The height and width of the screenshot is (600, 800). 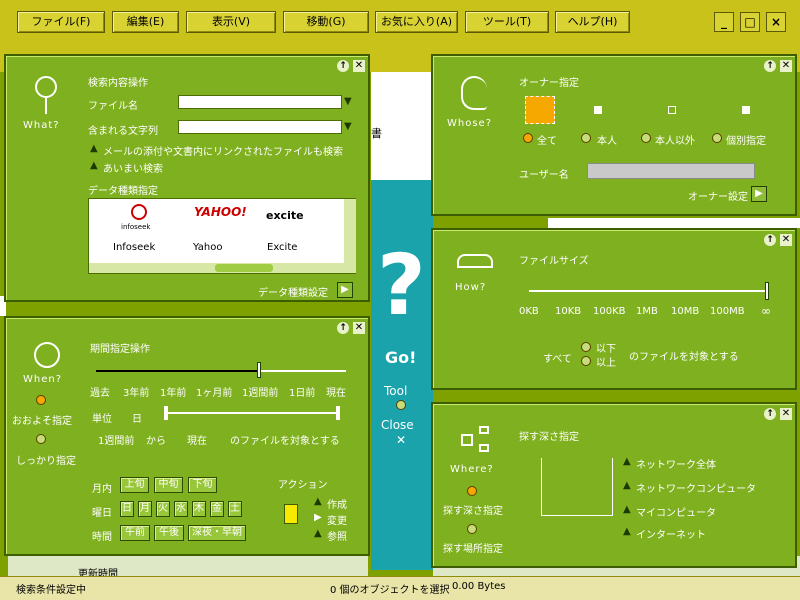 I want to click on range-from: 1週間前, so click(x=116, y=441).